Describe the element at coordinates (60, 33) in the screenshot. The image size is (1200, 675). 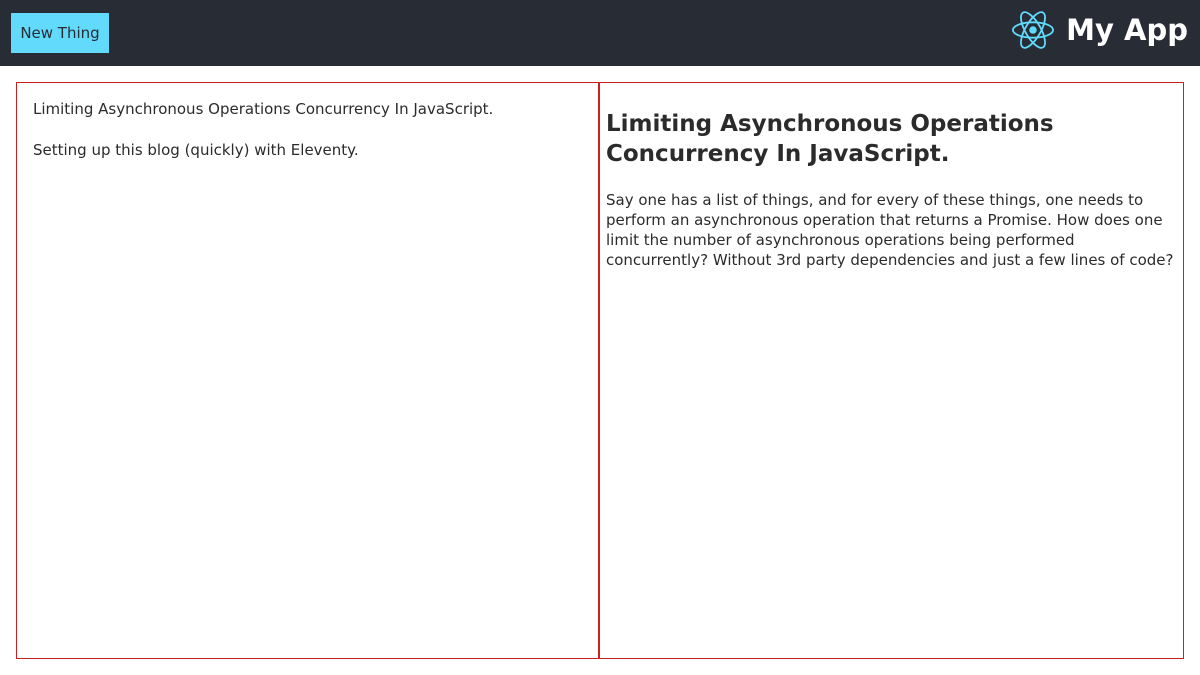
I see `new-thing-button: New Thing` at that location.